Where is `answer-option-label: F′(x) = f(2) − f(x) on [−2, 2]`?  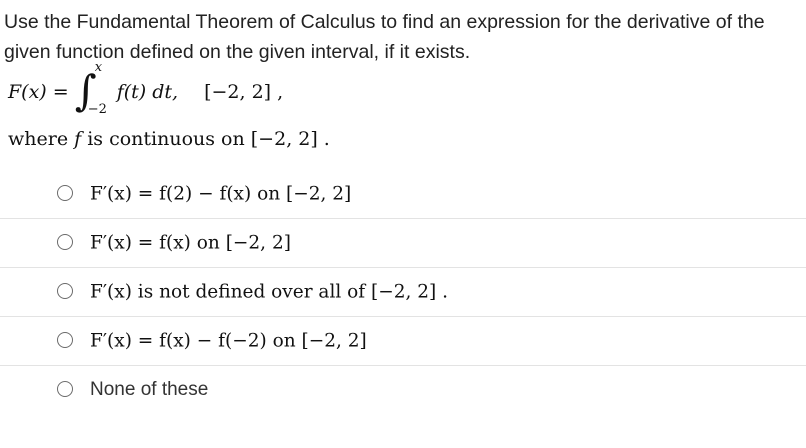
answer-option-label: F′(x) = f(2) − f(x) on [−2, 2] is located at coordinates (220, 194).